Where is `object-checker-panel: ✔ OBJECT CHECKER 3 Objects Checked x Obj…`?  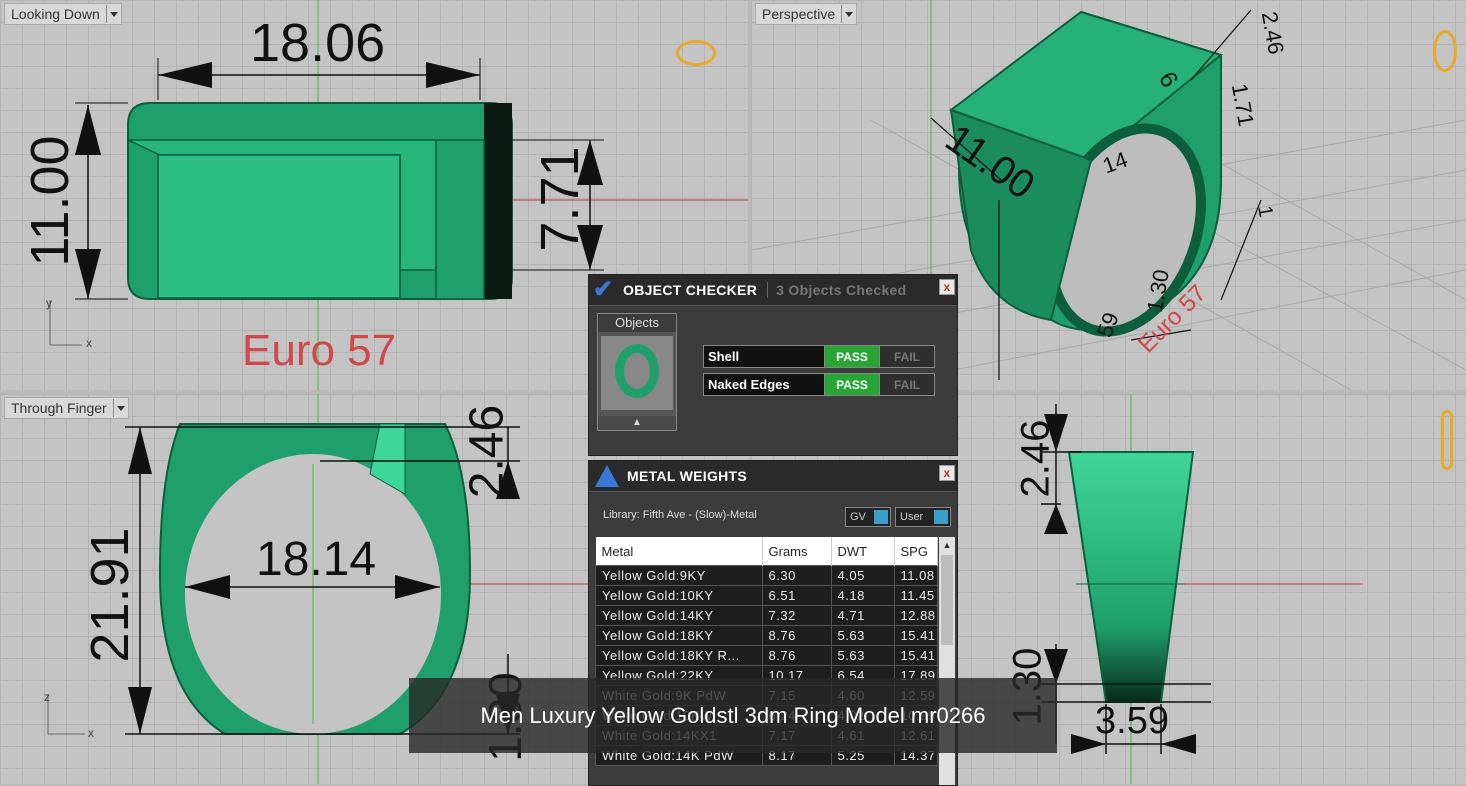
object-checker-panel: ✔ OBJECT CHECKER 3 Objects Checked x Obj… is located at coordinates (773, 365).